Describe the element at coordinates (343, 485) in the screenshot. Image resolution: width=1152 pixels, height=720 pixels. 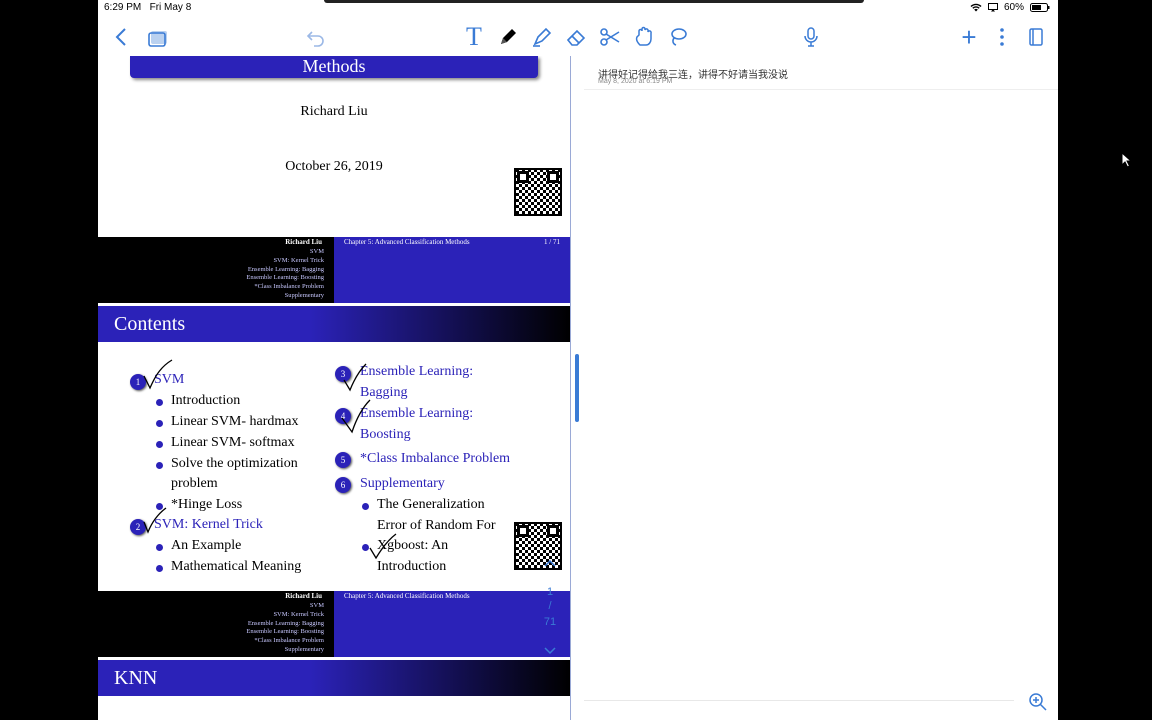
I see `section-number: 6` at that location.